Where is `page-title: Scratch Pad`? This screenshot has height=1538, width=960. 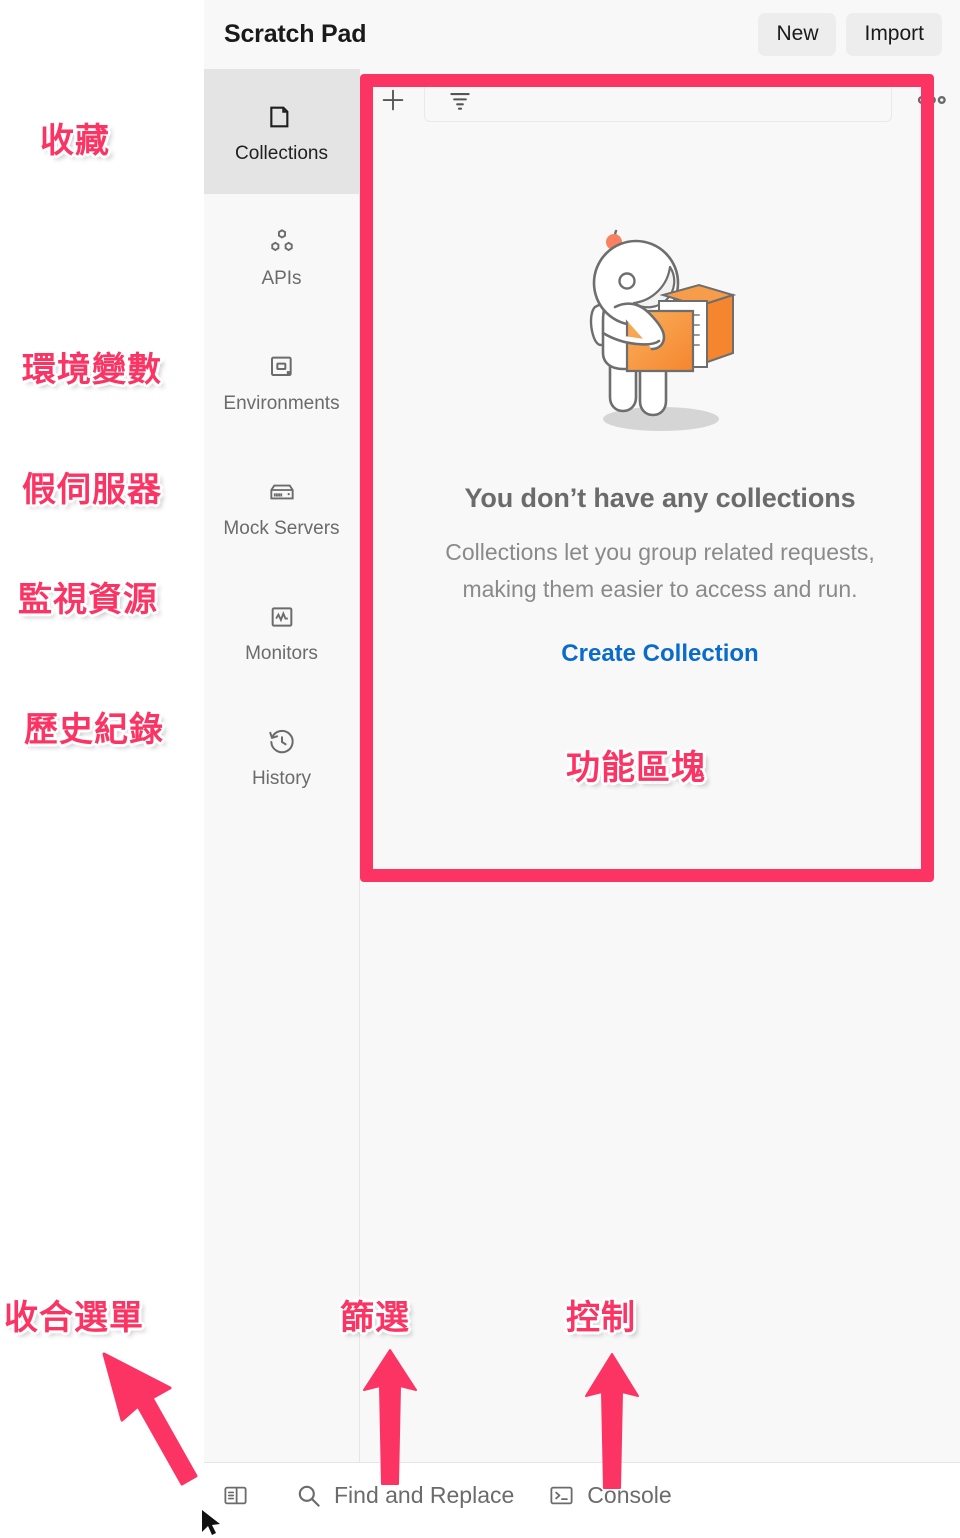 page-title: Scratch Pad is located at coordinates (295, 34).